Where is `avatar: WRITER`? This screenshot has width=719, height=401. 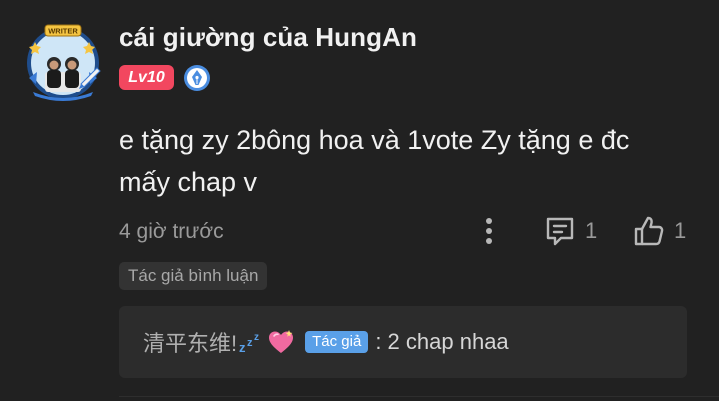 avatar: WRITER is located at coordinates (63, 62).